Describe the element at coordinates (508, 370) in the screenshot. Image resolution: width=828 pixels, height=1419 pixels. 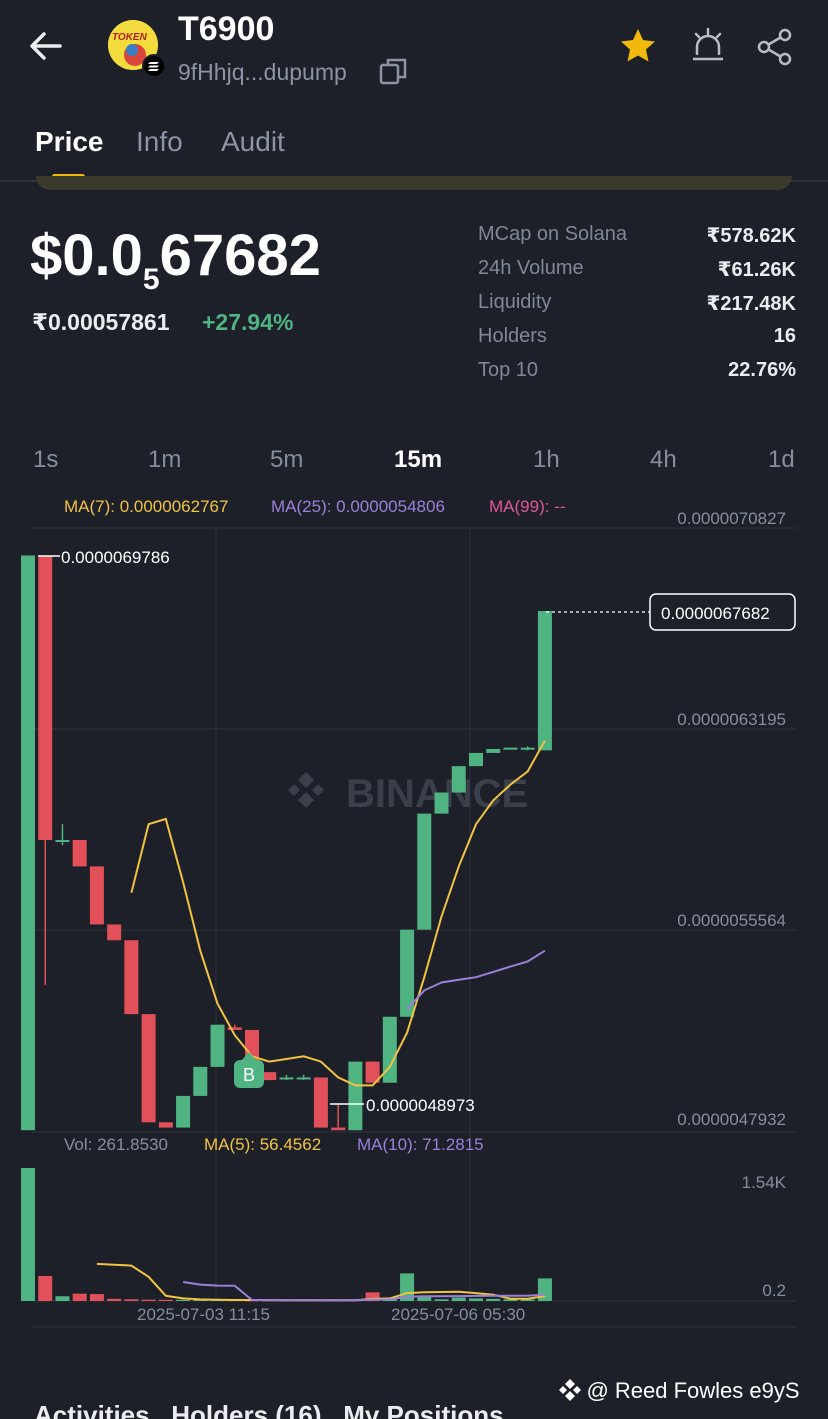
I see `stat-label: Top 10` at that location.